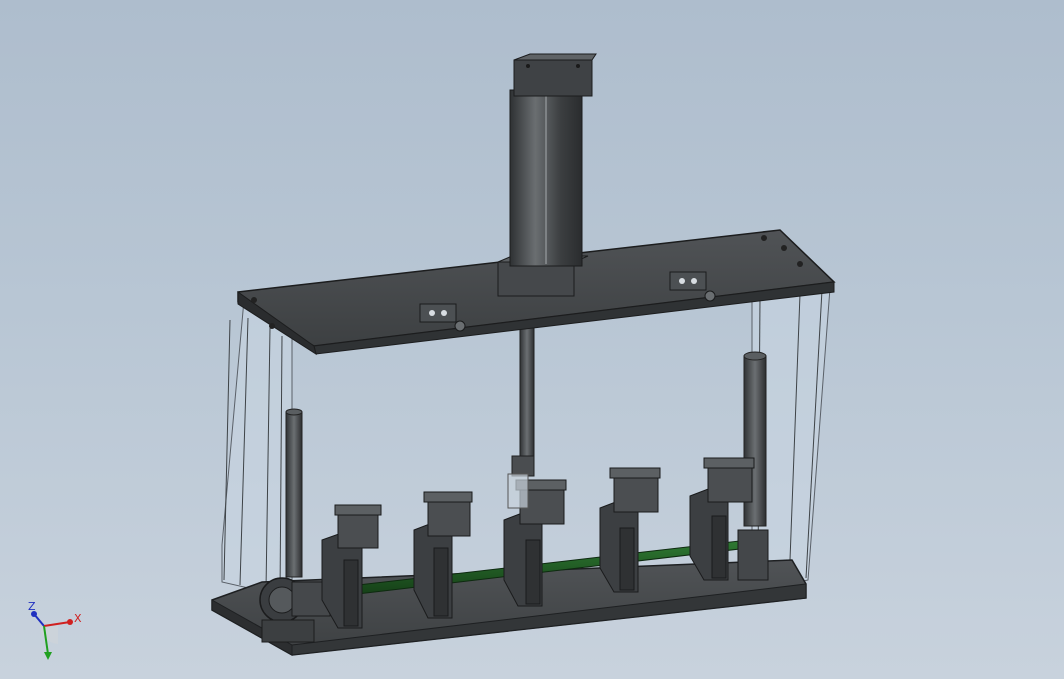 Image resolution: width=1064 pixels, height=679 pixels. What do you see at coordinates (70, 622) in the screenshot?
I see `x-axis-end` at bounding box center [70, 622].